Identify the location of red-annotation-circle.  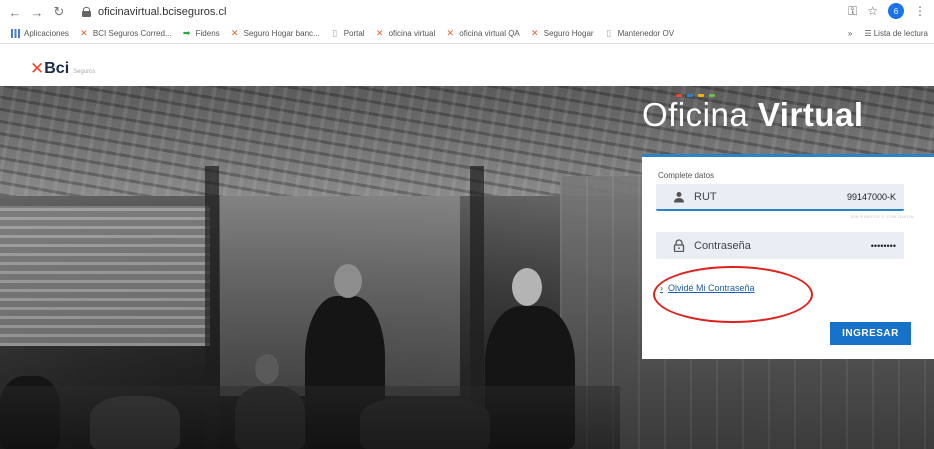
(733, 294).